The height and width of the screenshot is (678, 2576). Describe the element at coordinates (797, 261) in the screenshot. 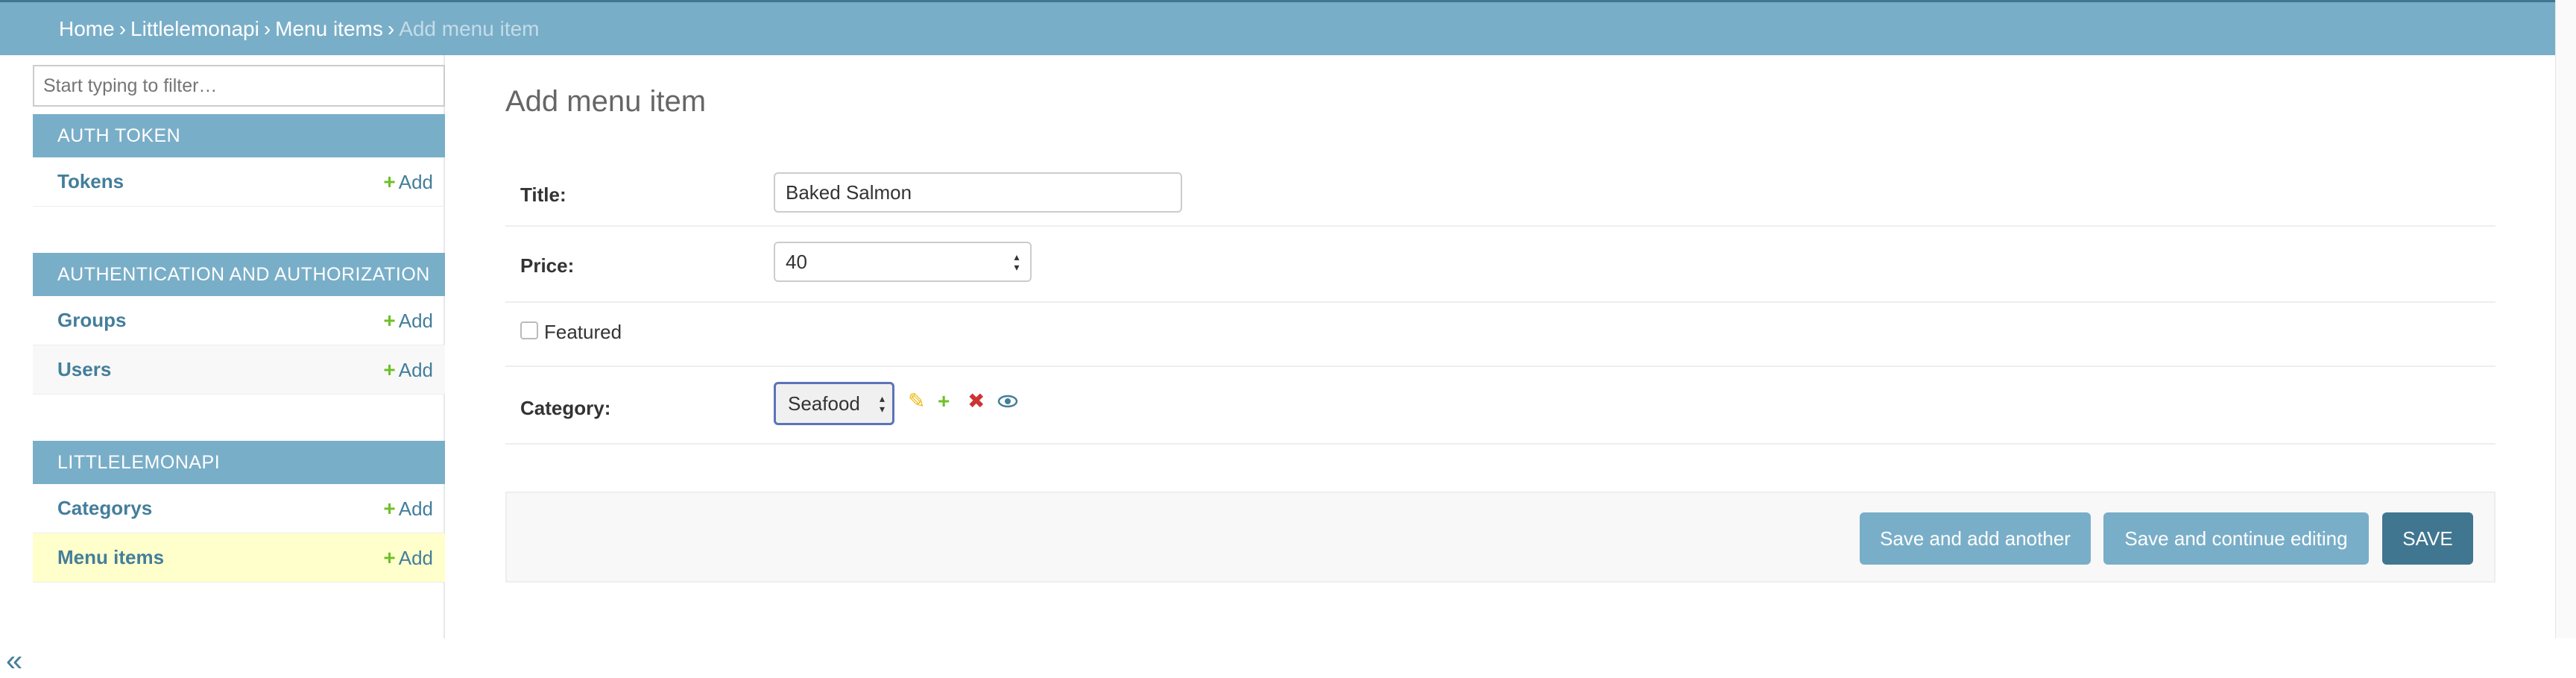

I see `price-value: 40` at that location.